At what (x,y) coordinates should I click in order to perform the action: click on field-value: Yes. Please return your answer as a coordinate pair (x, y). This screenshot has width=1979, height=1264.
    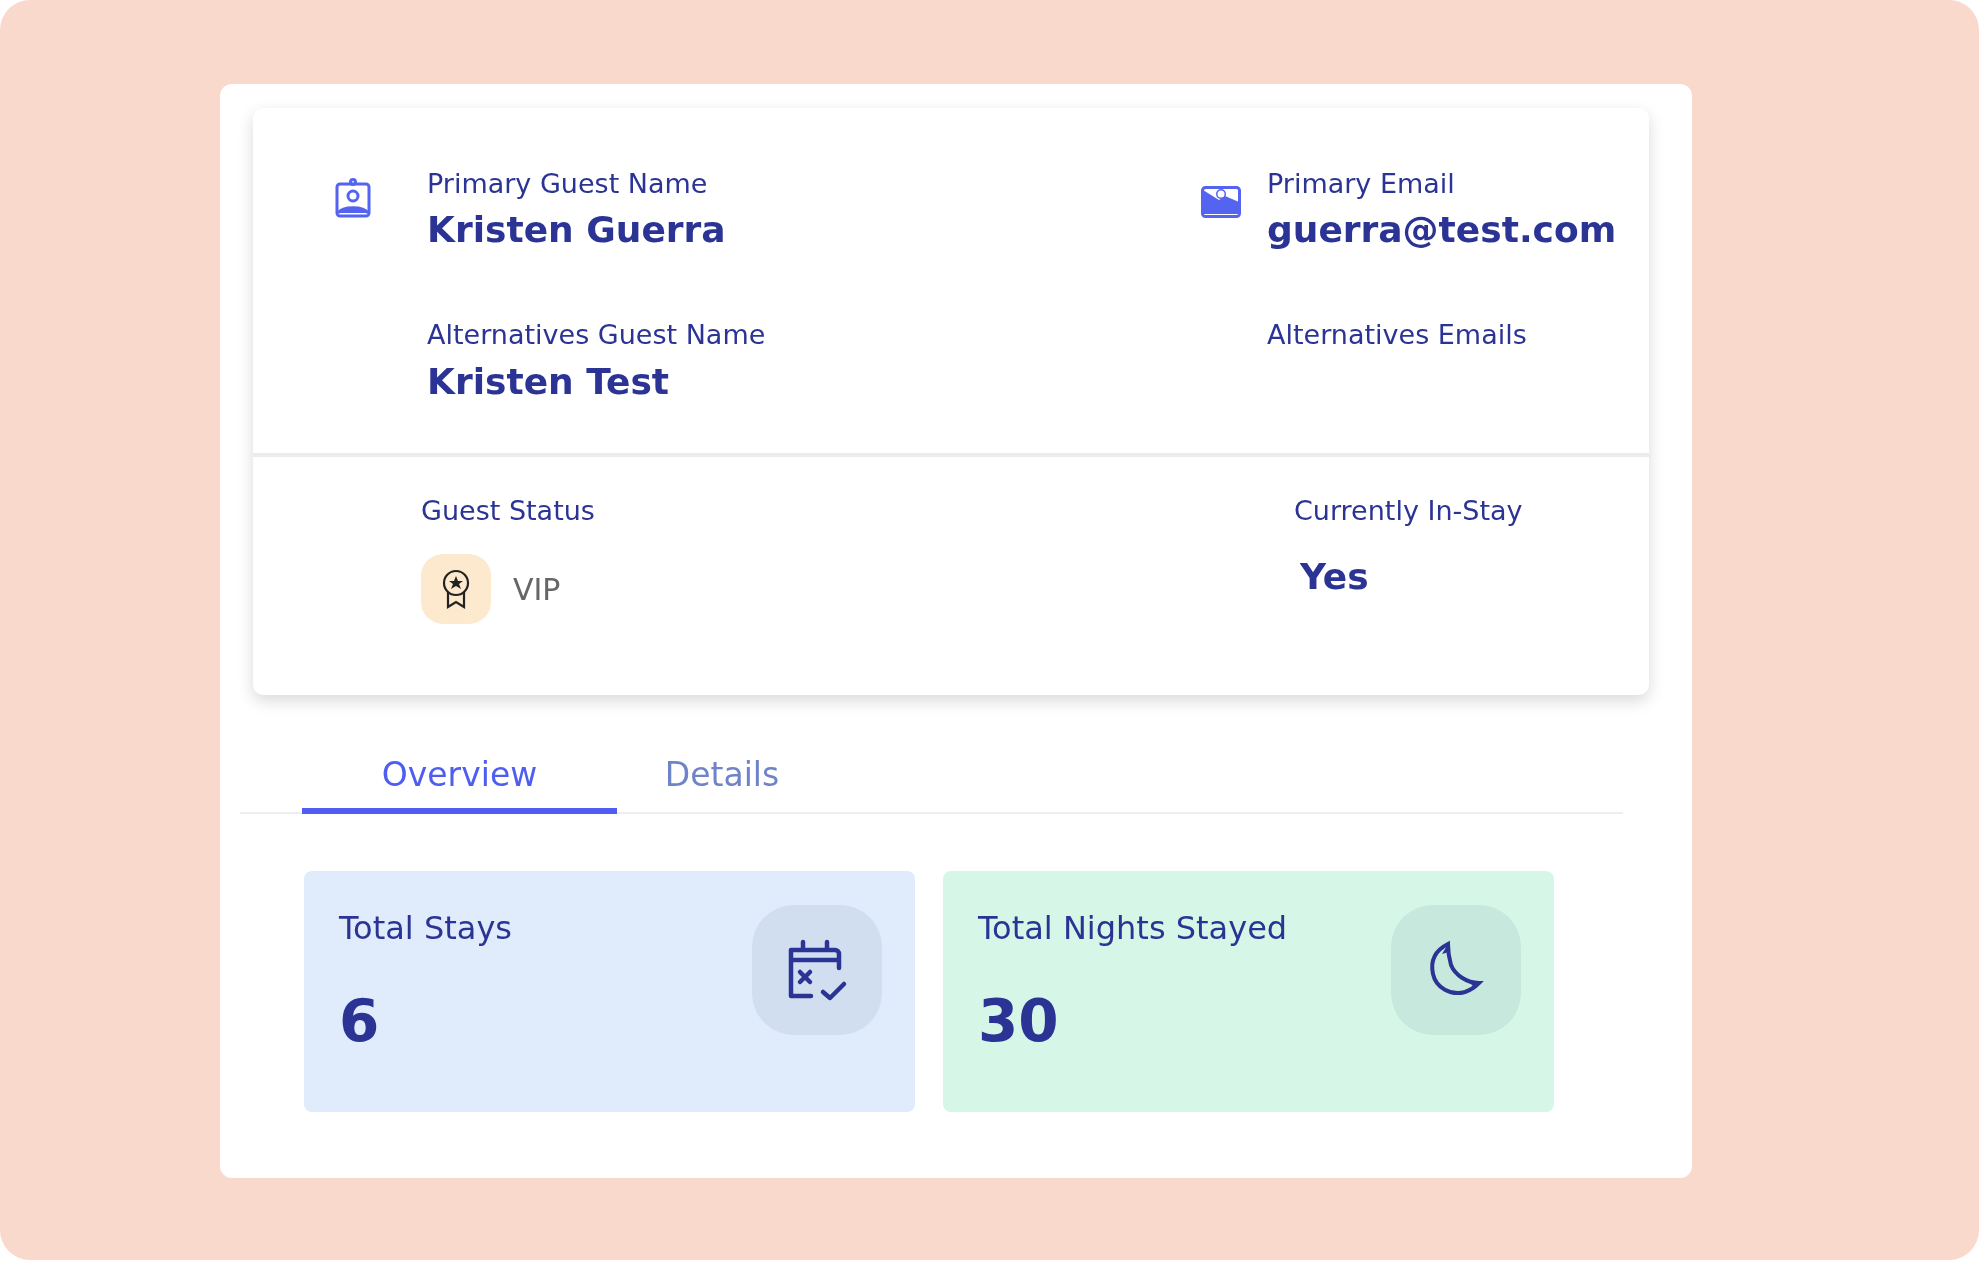
    Looking at the image, I should click on (1334, 577).